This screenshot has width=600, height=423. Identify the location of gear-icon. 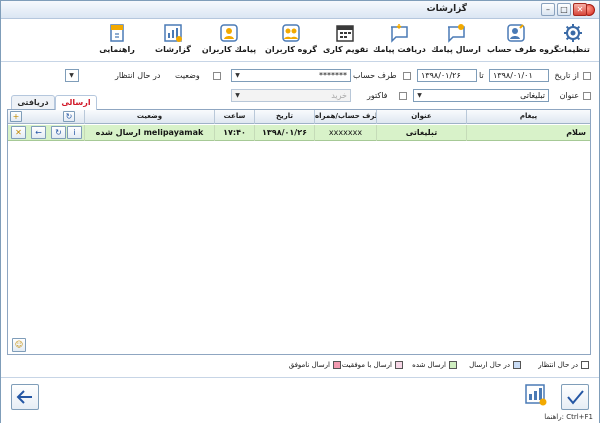
(573, 33).